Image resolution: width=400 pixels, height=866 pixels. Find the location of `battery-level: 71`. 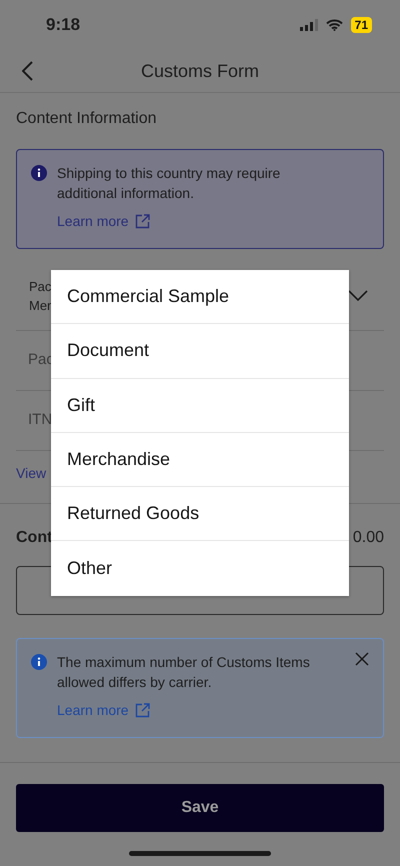

battery-level: 71 is located at coordinates (361, 25).